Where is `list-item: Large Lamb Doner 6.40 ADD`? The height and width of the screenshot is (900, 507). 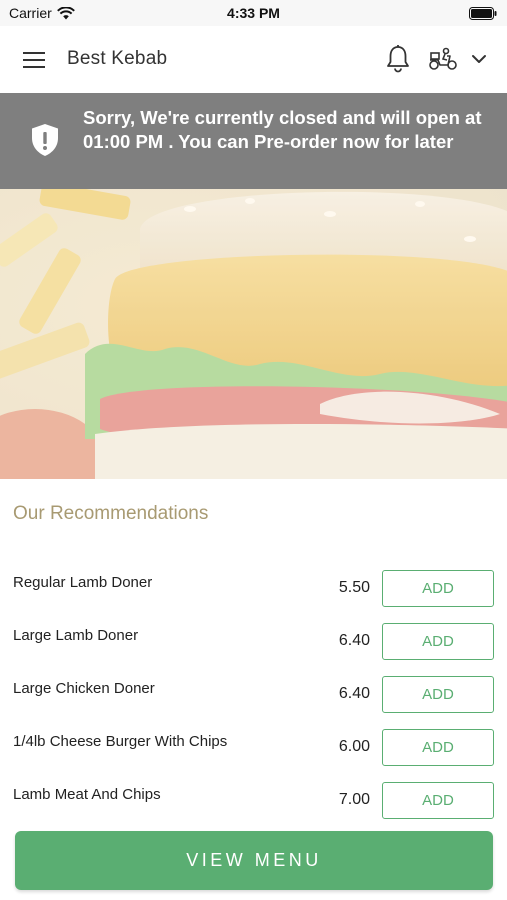
list-item: Large Lamb Doner 6.40 ADD is located at coordinates (253, 642).